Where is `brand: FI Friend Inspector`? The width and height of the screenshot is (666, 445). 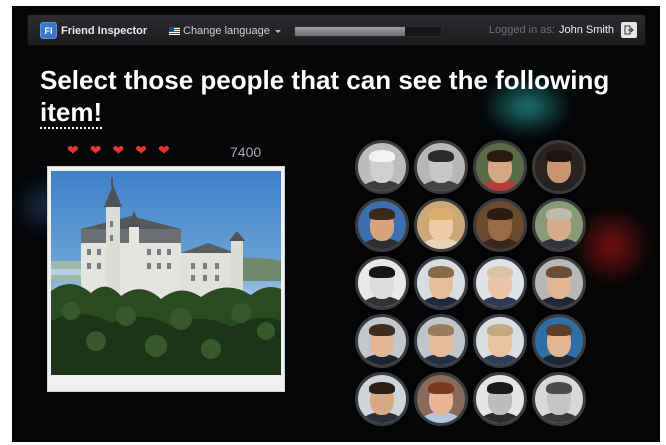
brand: FI Friend Inspector is located at coordinates (93, 30).